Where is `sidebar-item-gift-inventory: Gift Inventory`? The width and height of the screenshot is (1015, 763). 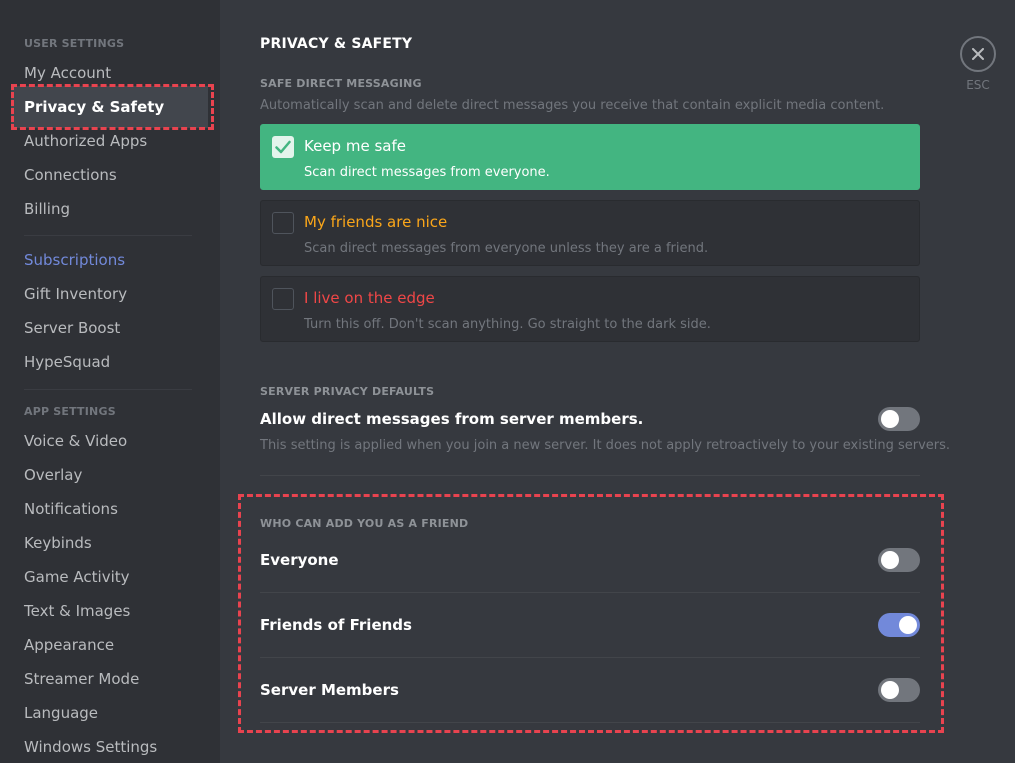
sidebar-item-gift-inventory: Gift Inventory is located at coordinates (75, 294).